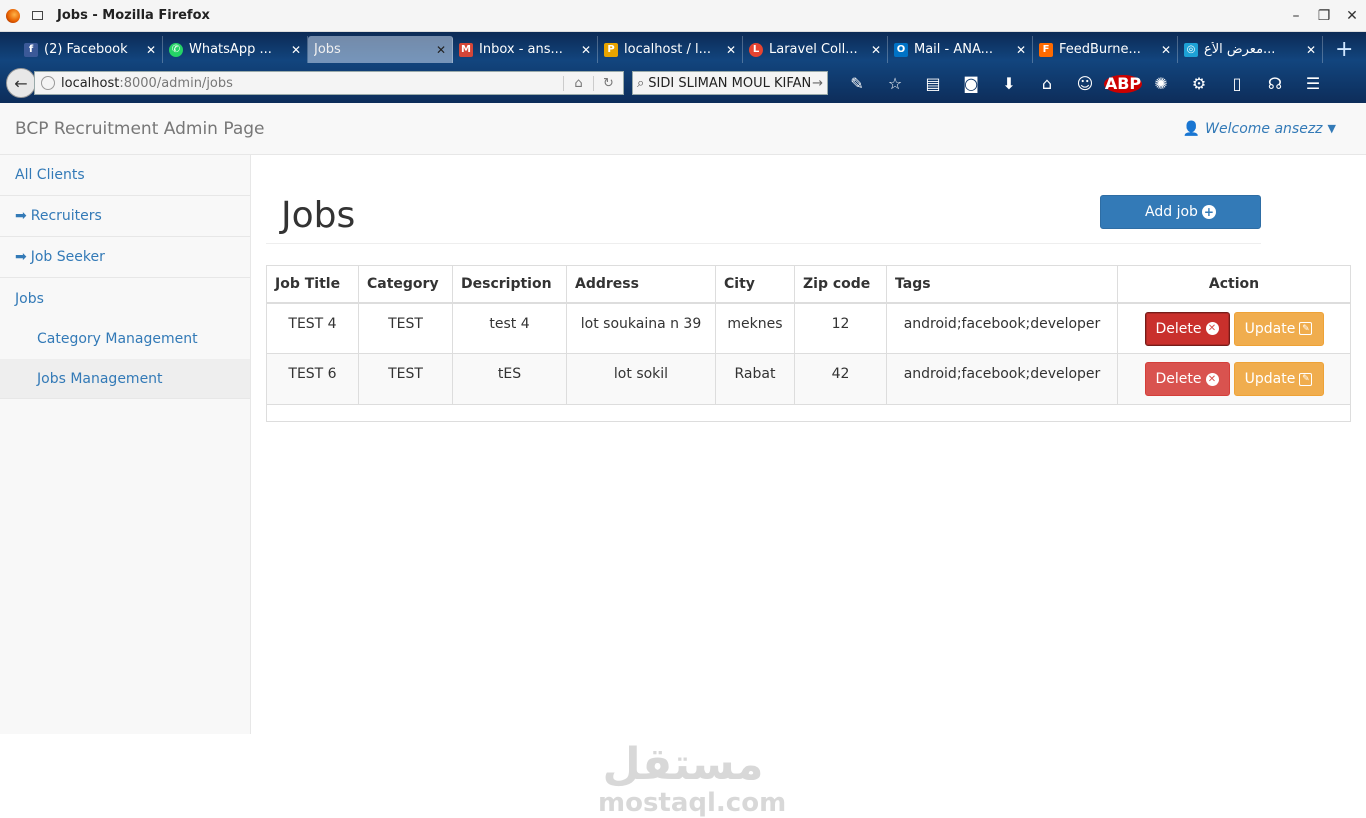 The image size is (1366, 818). Describe the element at coordinates (1331, 128) in the screenshot. I see `chevron-down-icon: ▼` at that location.